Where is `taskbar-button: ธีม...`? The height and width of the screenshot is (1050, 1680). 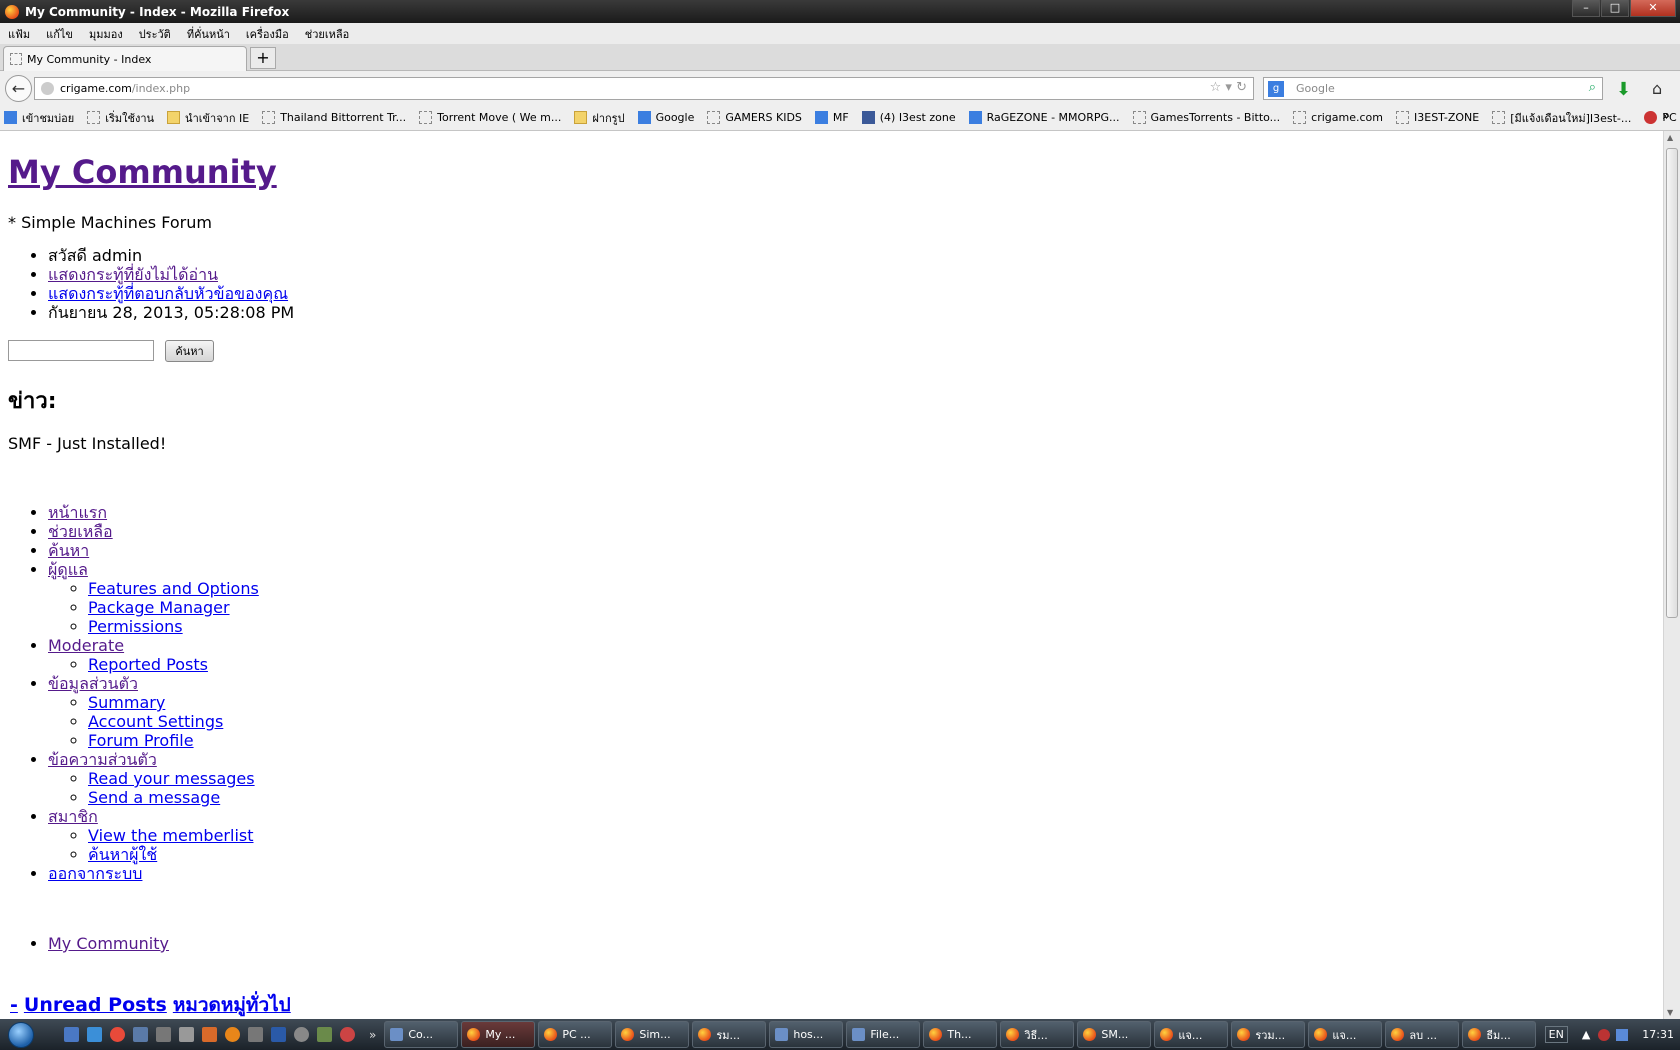
taskbar-button: ธีม... is located at coordinates (1499, 1034).